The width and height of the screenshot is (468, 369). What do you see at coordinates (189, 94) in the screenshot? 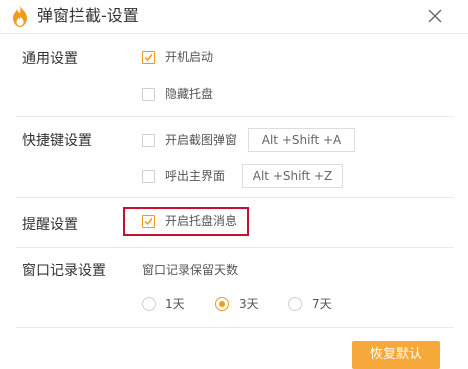
I see `option-label-hide-tray: 隐藏托盘` at bounding box center [189, 94].